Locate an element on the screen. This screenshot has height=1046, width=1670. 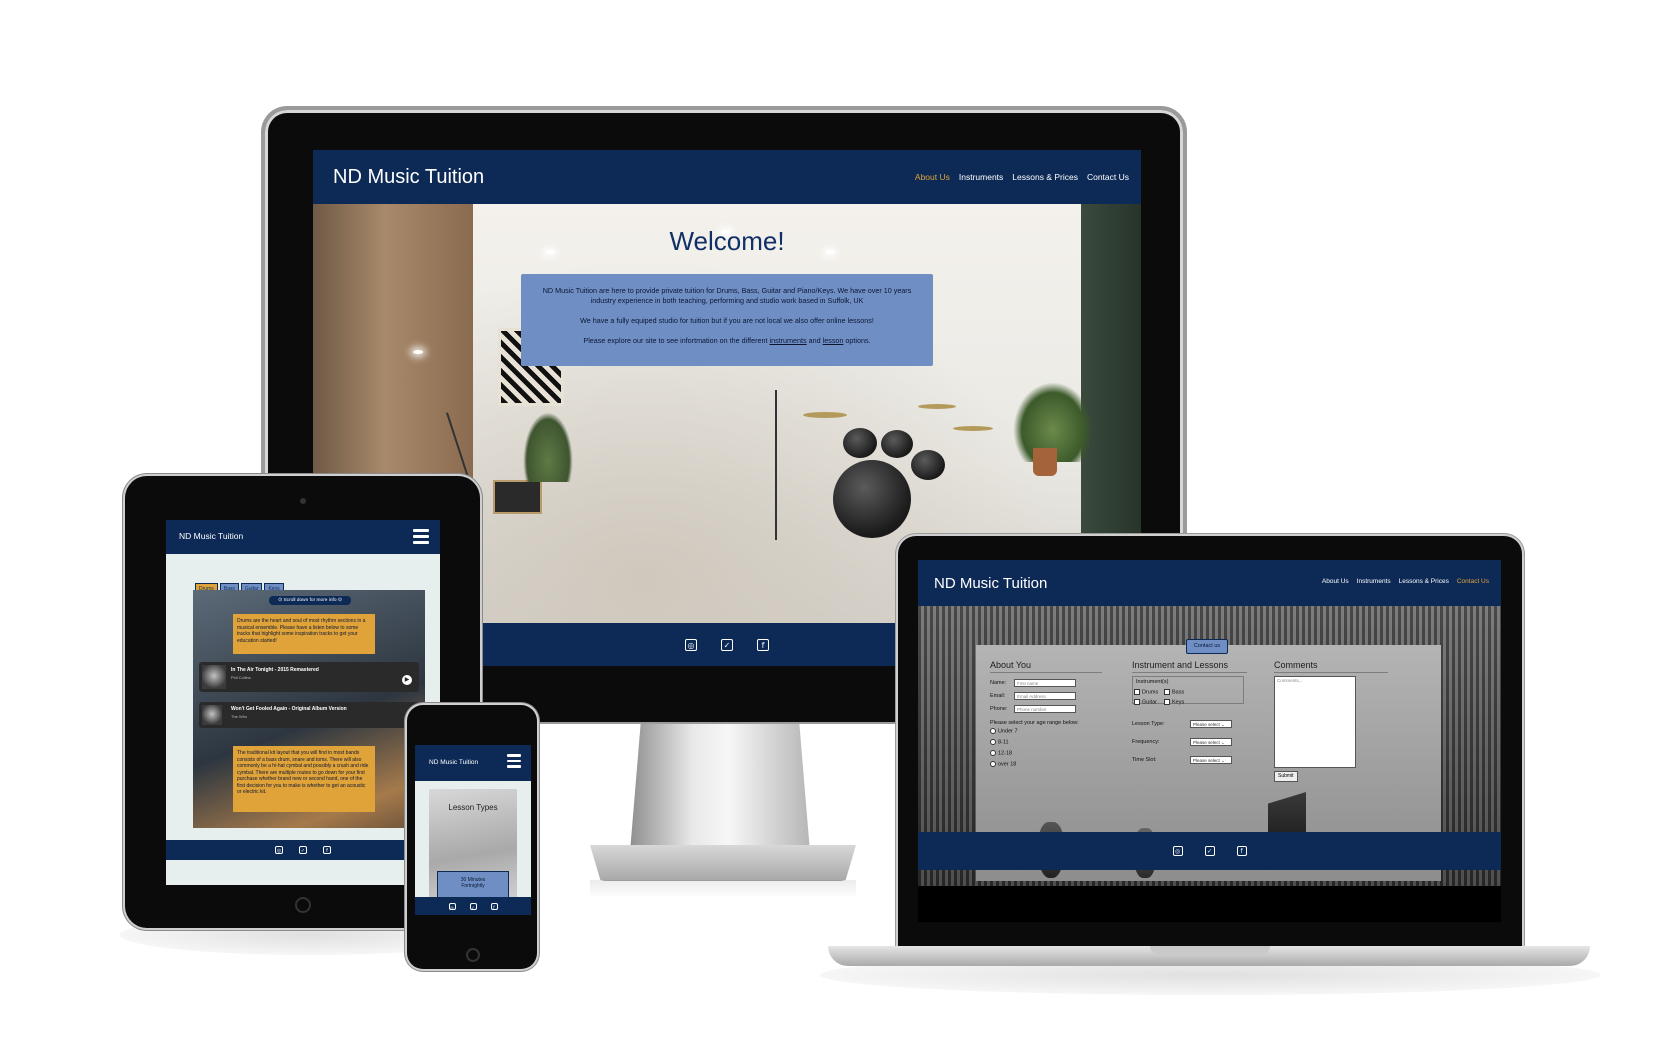
chevron-down-icon: ⊙ is located at coordinates (339, 600).